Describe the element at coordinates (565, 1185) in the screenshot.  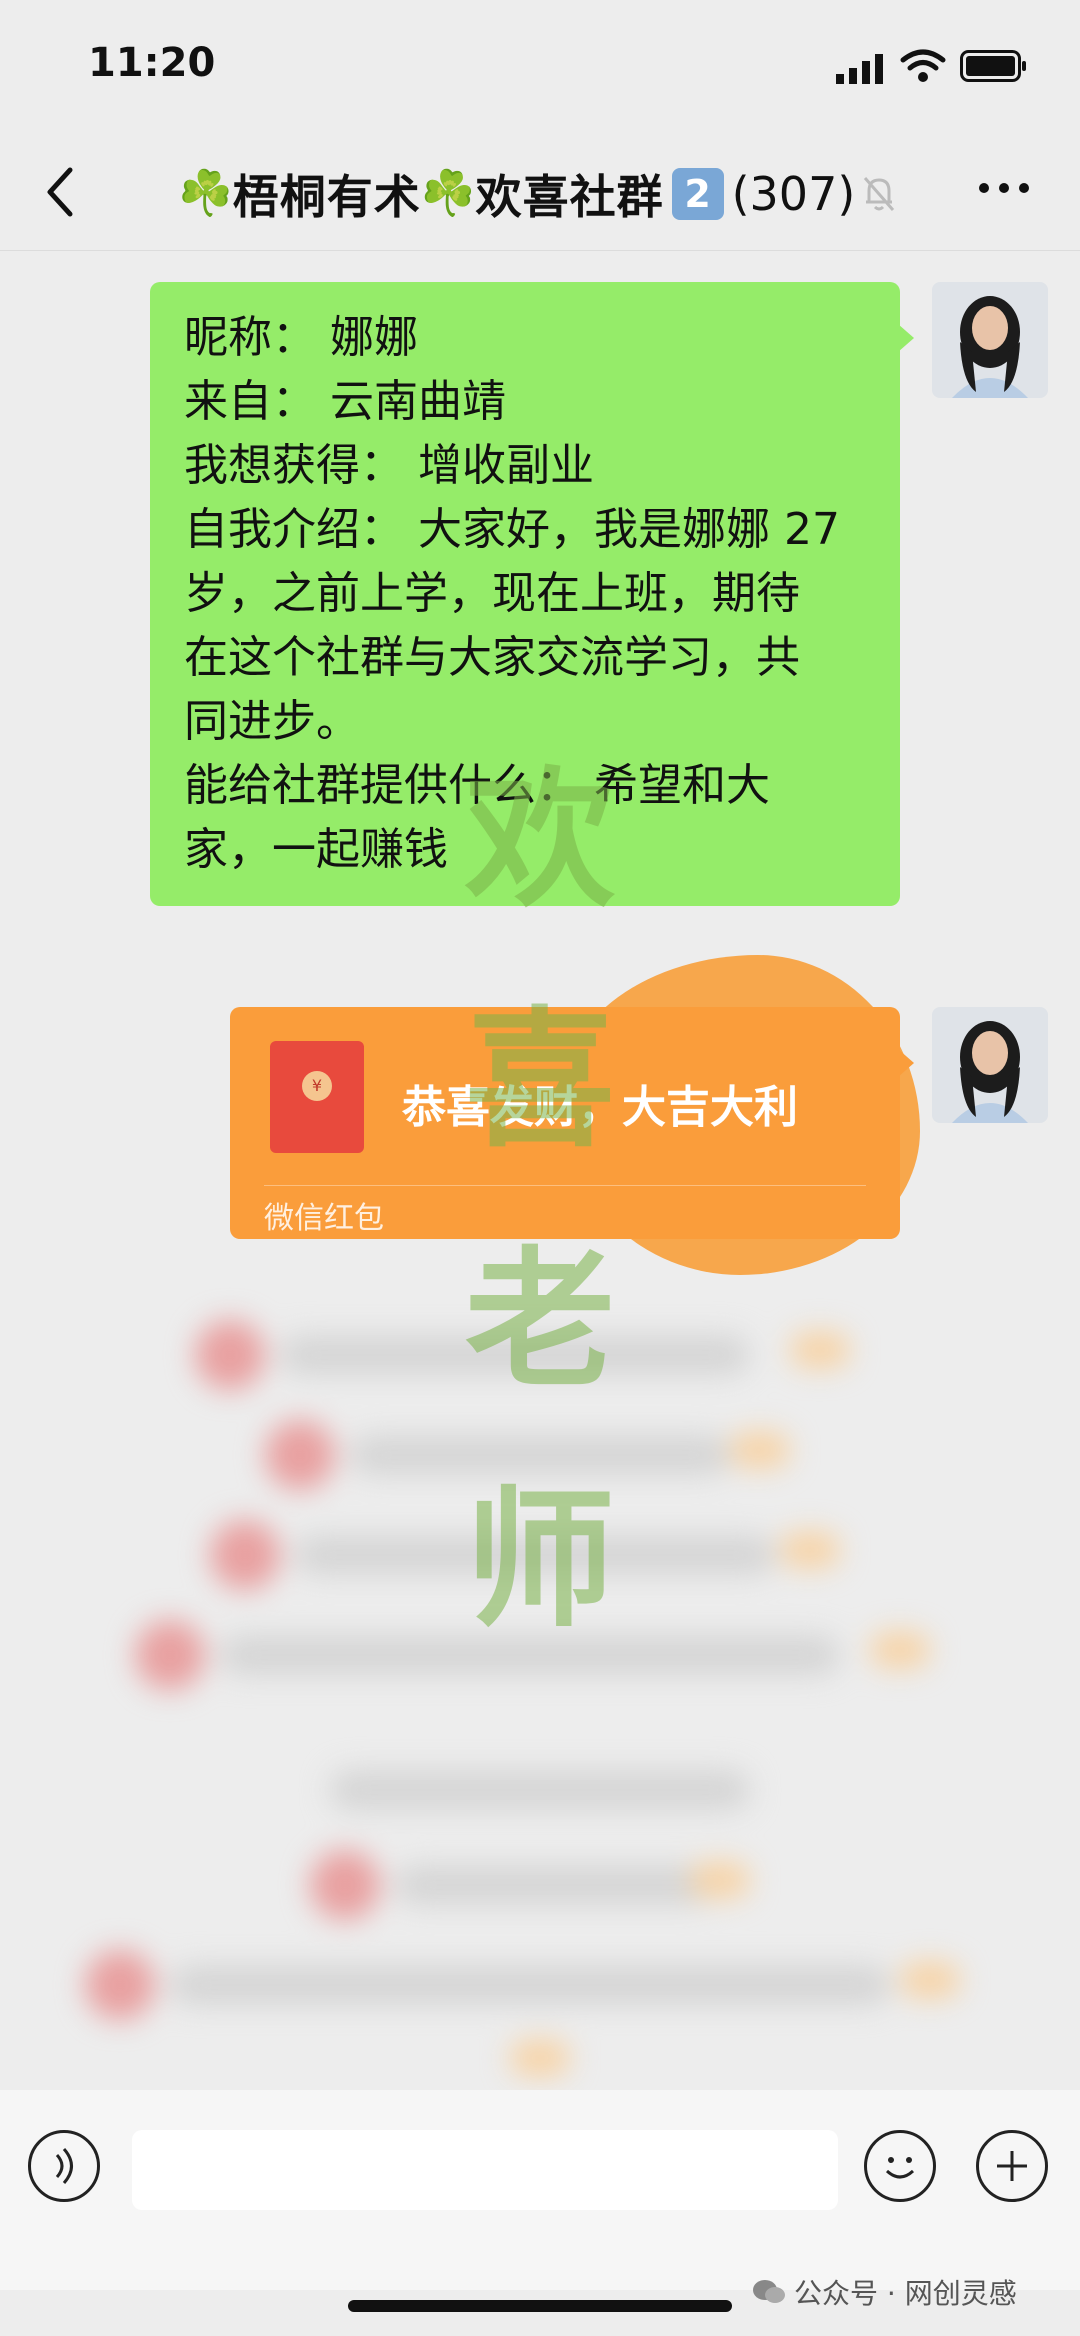
I see `red-packet-divider` at that location.